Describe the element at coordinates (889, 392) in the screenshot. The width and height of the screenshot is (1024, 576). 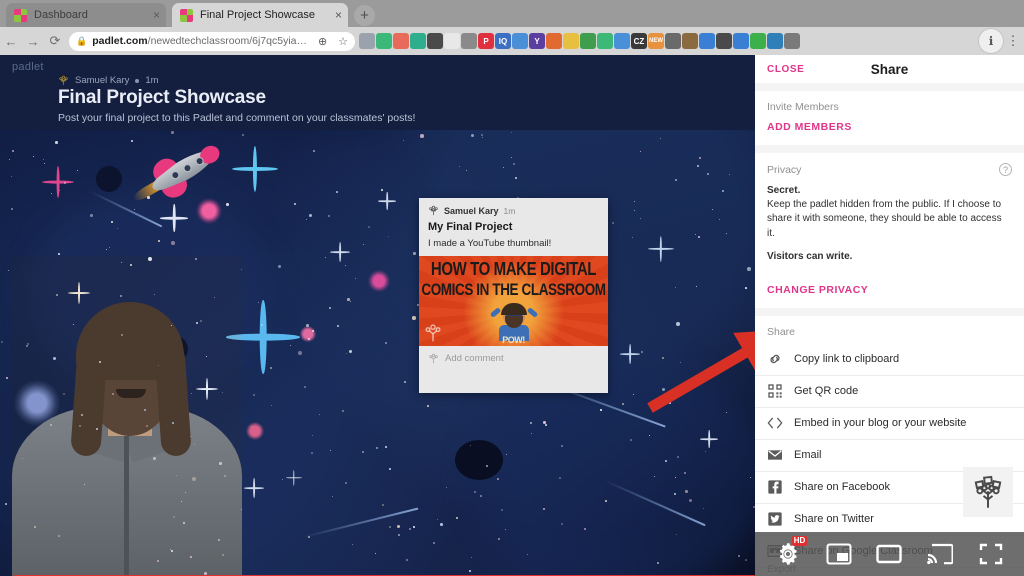
I see `share-option-get-qr-code: Get QR code` at that location.